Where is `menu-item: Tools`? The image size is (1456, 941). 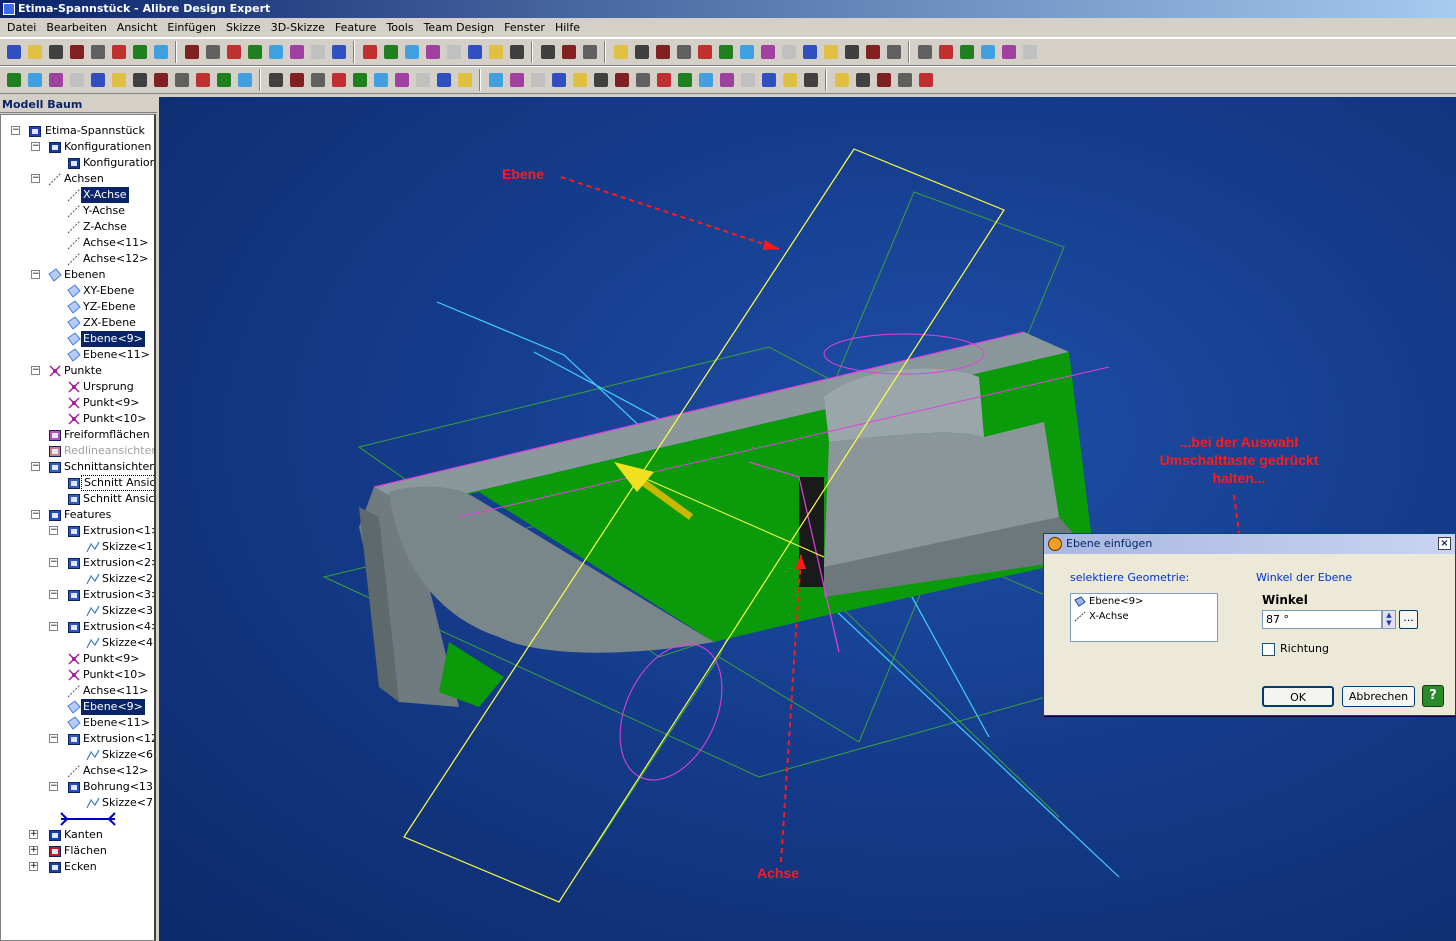
menu-item: Tools is located at coordinates (399, 27).